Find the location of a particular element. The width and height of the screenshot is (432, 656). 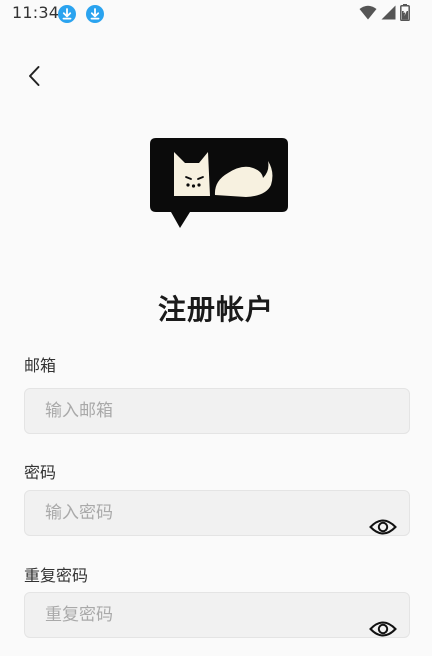

wifi-icon is located at coordinates (368, 14).